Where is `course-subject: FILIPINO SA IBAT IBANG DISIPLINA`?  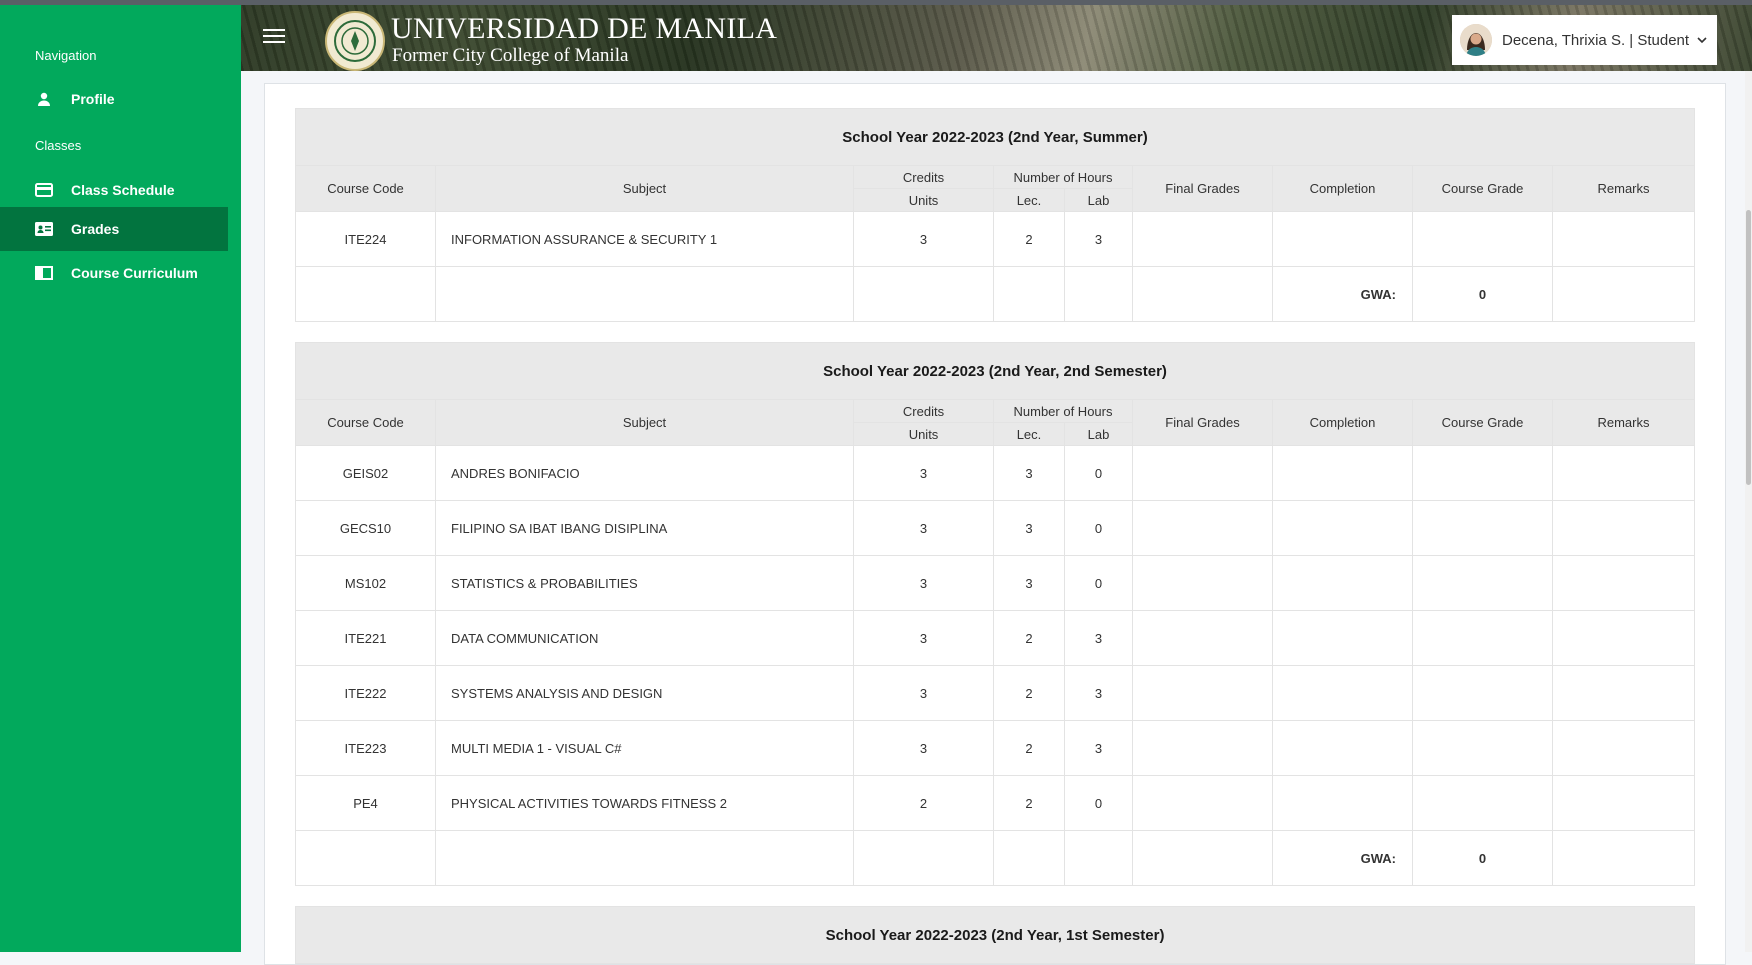
course-subject: FILIPINO SA IBAT IBANG DISIPLINA is located at coordinates (644, 528).